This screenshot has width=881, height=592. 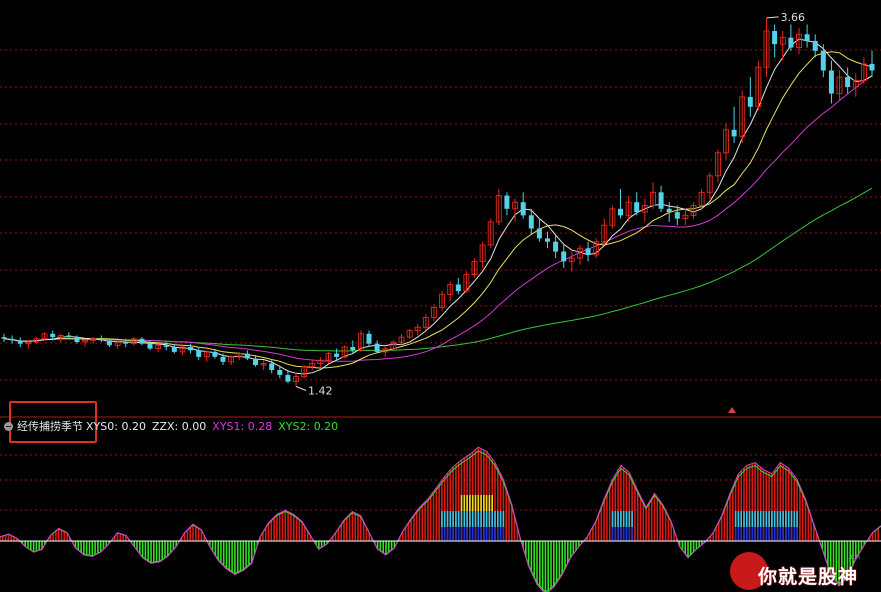 What do you see at coordinates (772, 17) in the screenshot?
I see `max-price-pointer` at bounding box center [772, 17].